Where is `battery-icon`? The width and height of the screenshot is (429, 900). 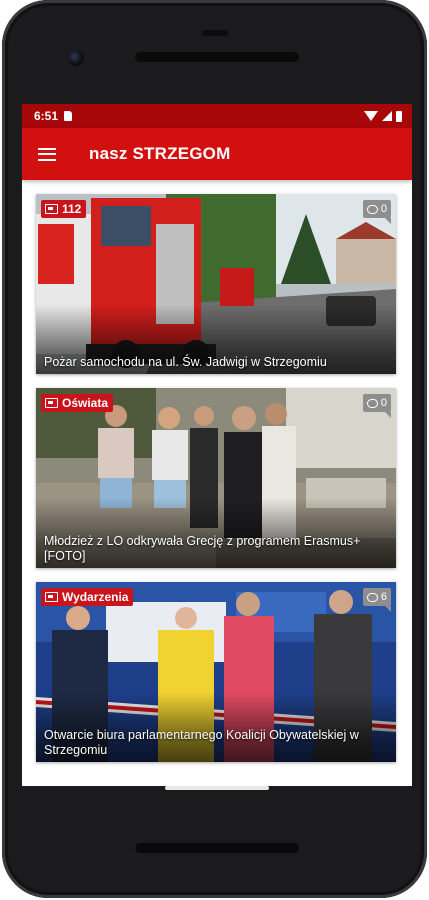 battery-icon is located at coordinates (399, 116).